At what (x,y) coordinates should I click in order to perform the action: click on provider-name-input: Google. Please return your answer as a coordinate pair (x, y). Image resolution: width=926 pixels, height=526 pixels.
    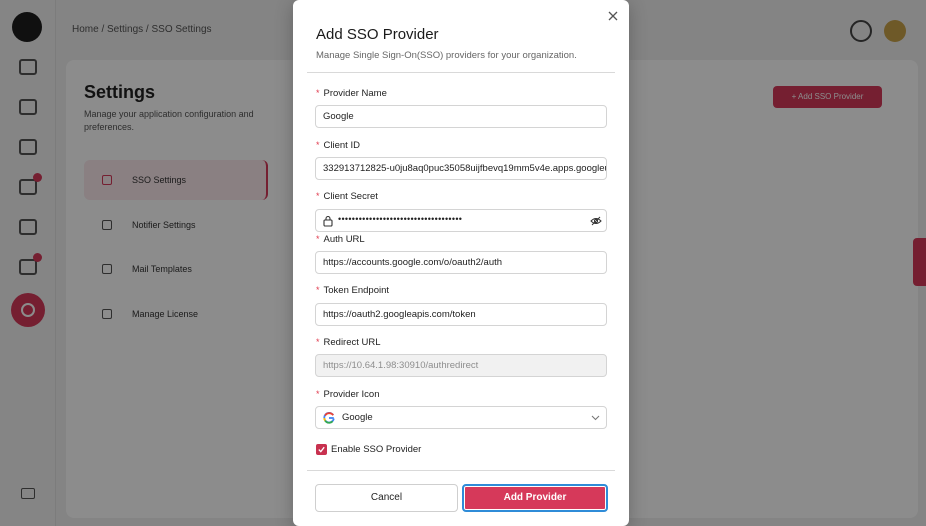
    Looking at the image, I should click on (461, 116).